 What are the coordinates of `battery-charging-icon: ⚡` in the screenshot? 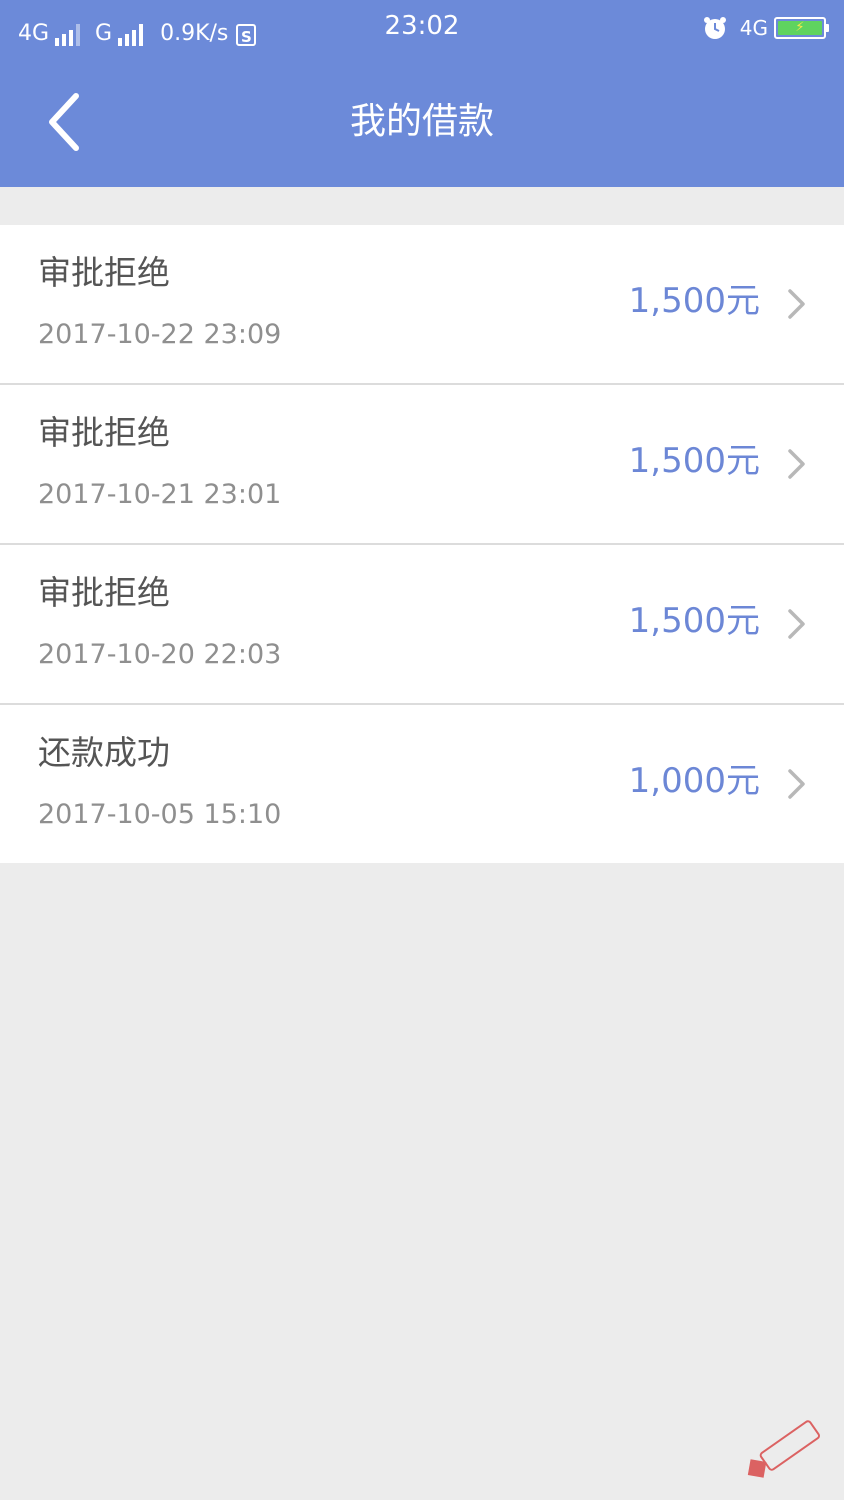 It's located at (801, 28).